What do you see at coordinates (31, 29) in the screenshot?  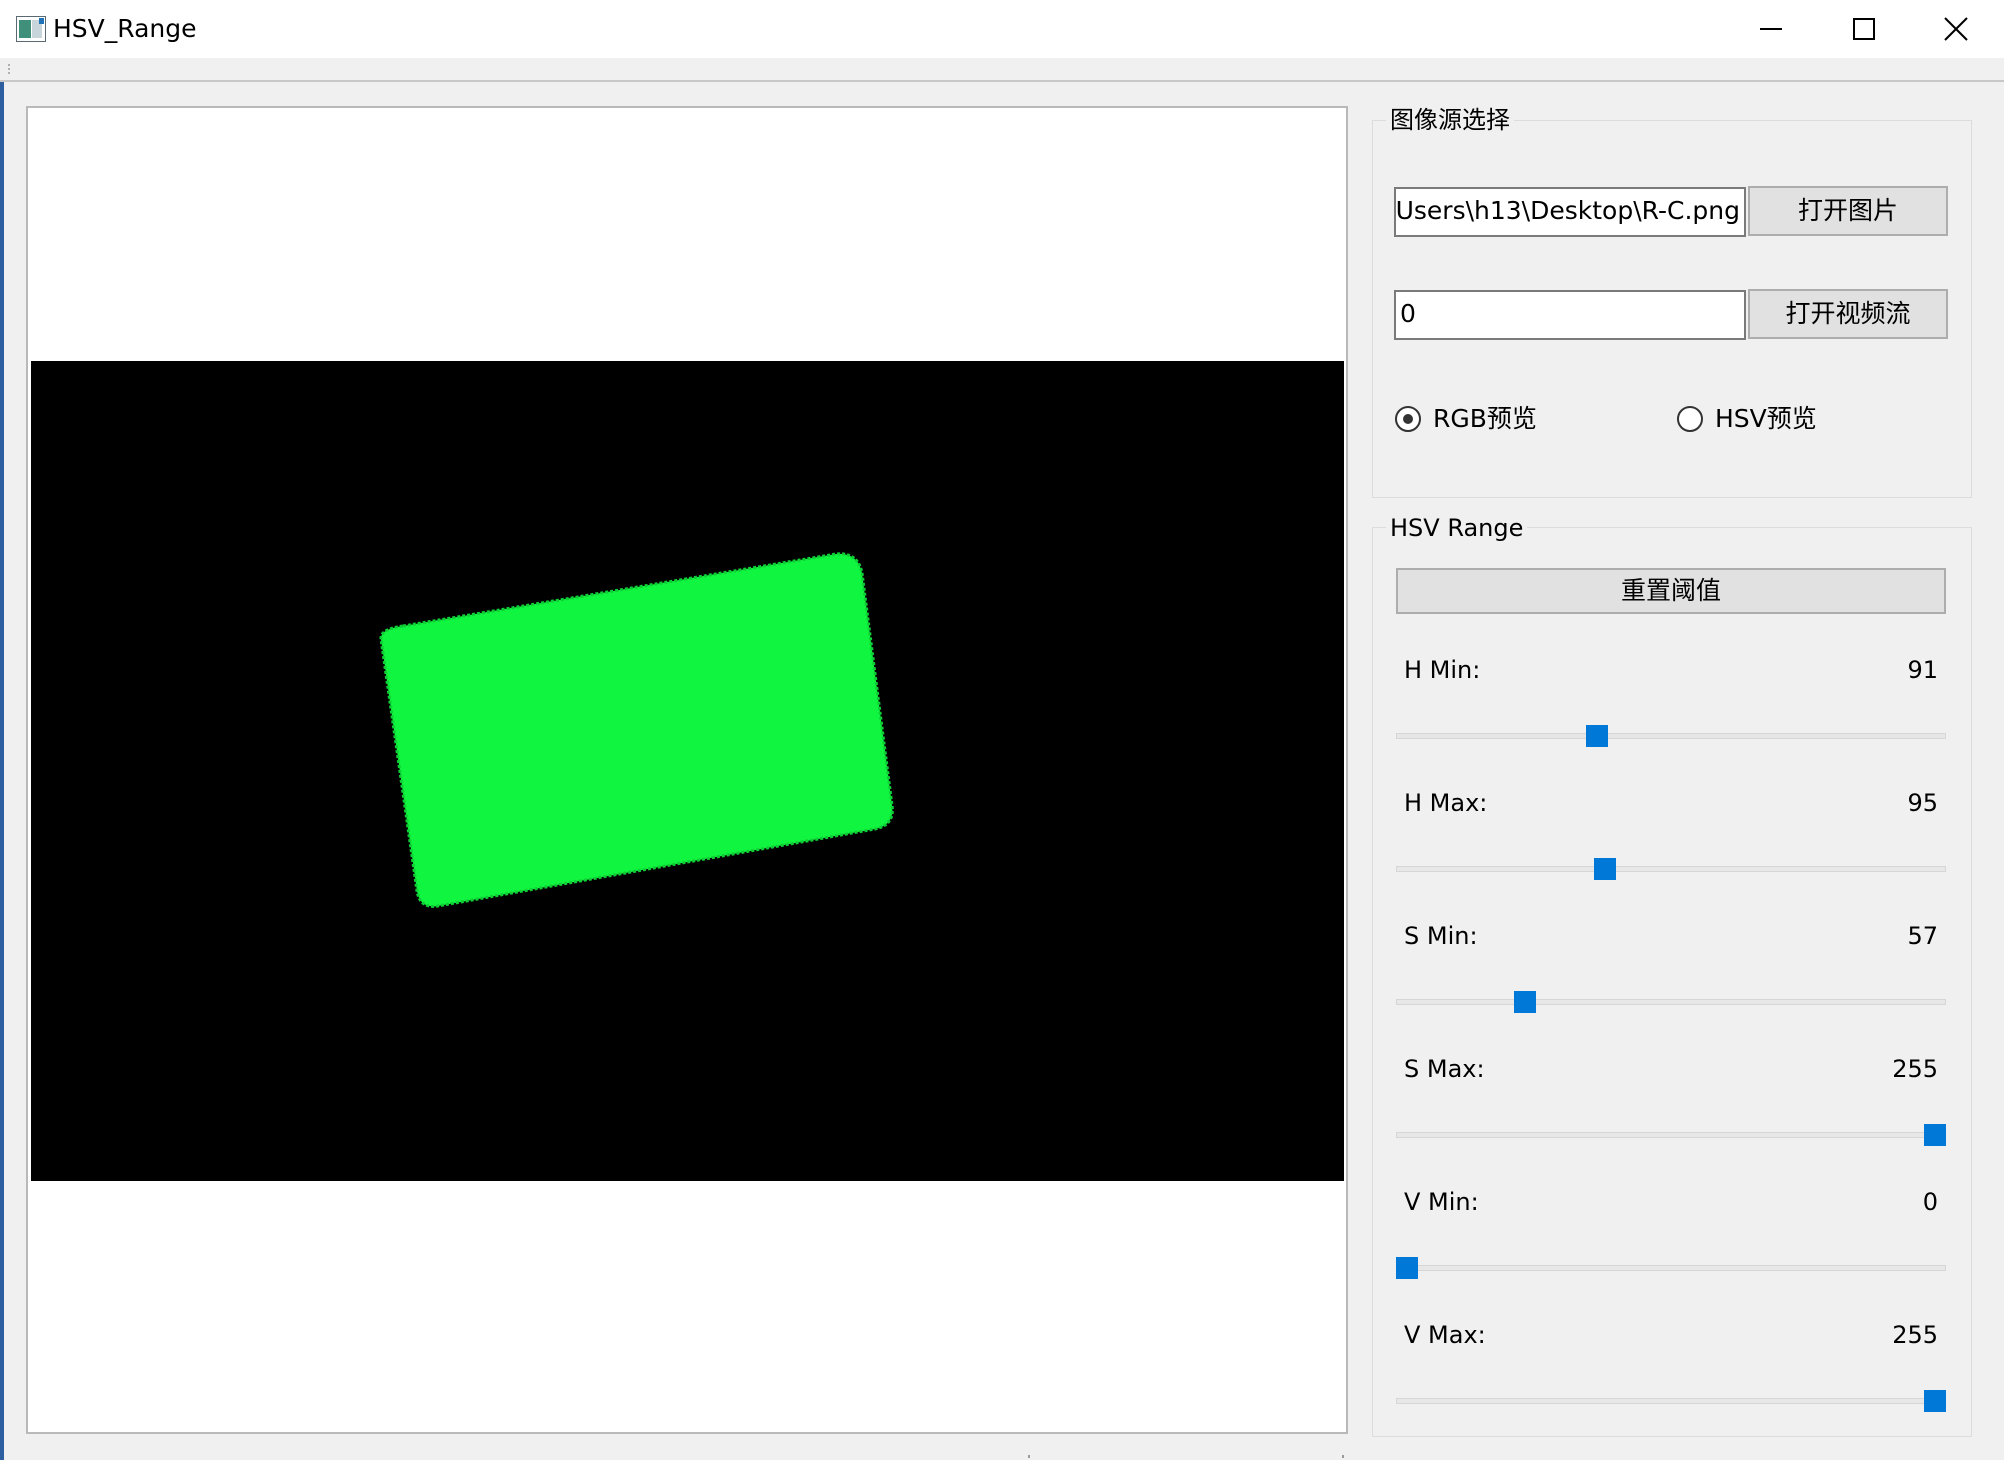 I see `app-icon` at bounding box center [31, 29].